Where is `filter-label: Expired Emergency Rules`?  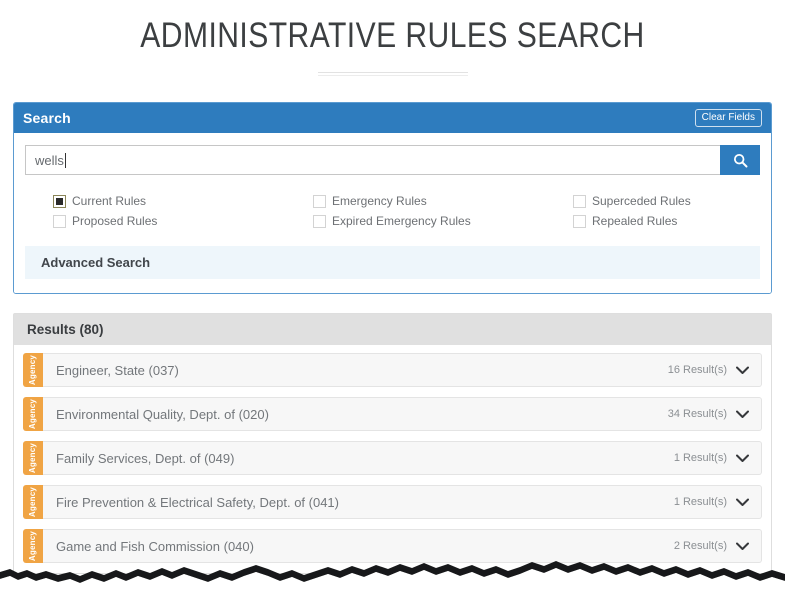
filter-label: Expired Emergency Rules is located at coordinates (401, 221).